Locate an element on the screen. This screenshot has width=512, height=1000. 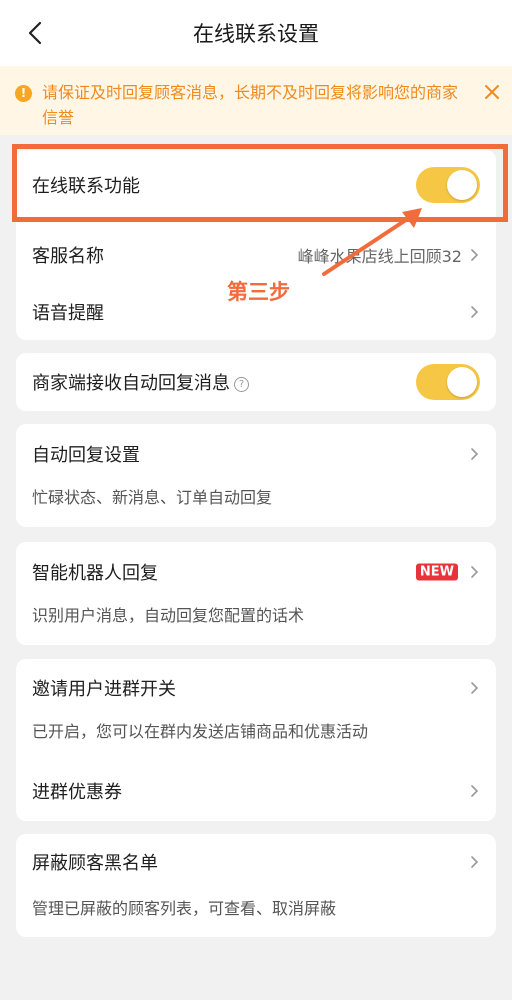
page-title: 在线联系设置 is located at coordinates (256, 34).